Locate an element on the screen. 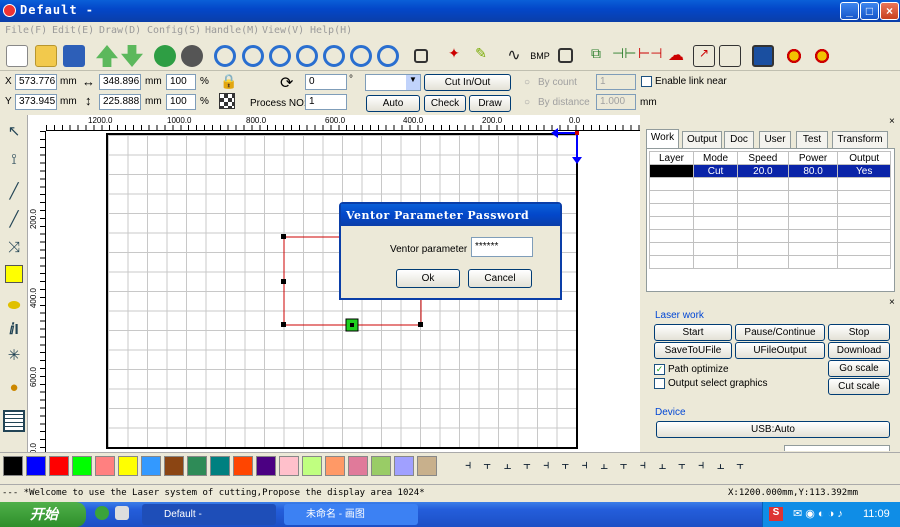  point-icon: ✦ is located at coordinates (454, 56).